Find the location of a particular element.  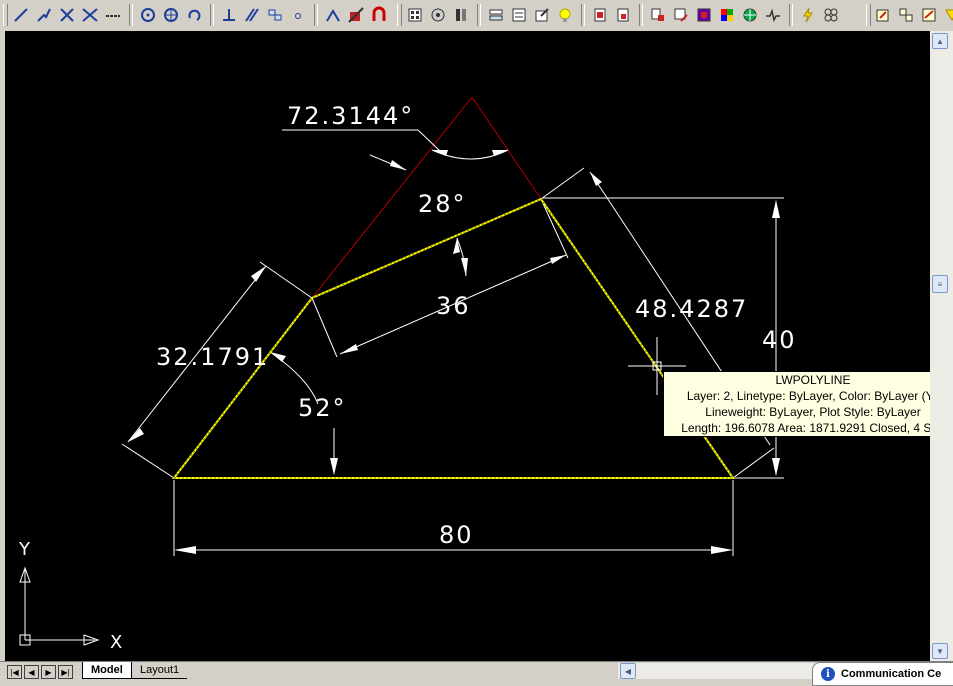

design-center-icon is located at coordinates (438, 15).